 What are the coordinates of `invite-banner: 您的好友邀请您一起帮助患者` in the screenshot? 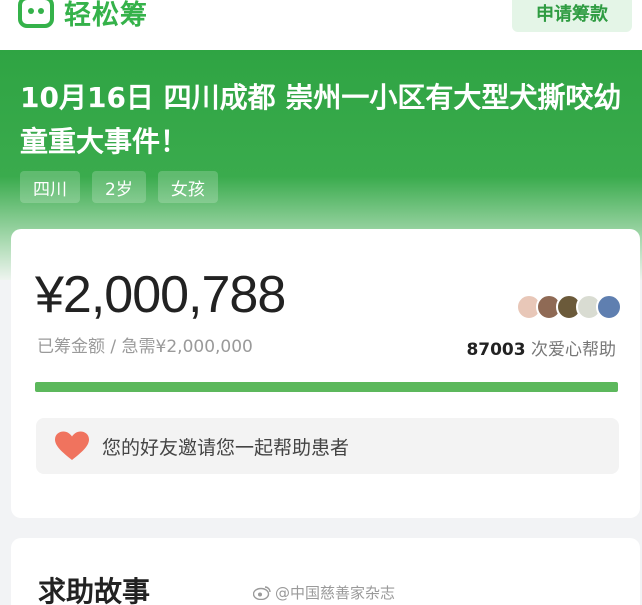 It's located at (327, 446).